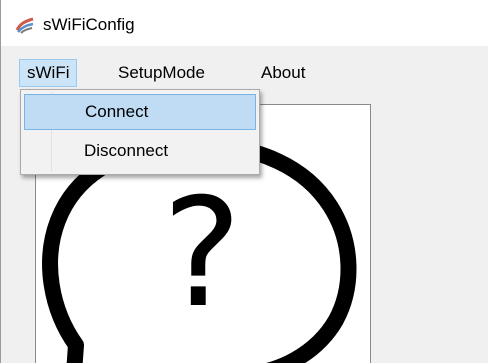  Describe the element at coordinates (283, 73) in the screenshot. I see `menu-about: About` at that location.